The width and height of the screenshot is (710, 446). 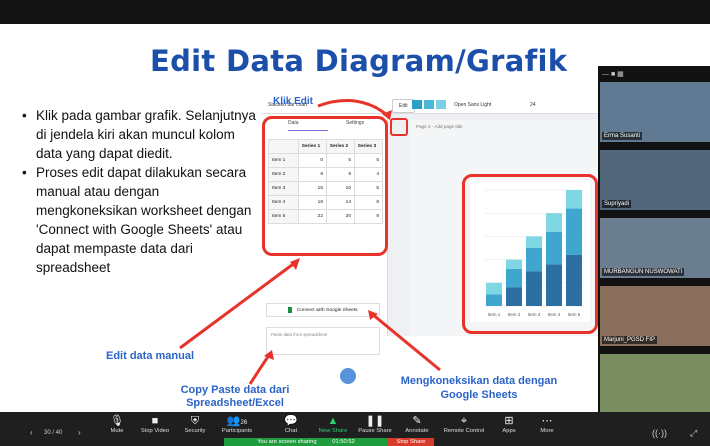 What do you see at coordinates (353, 108) in the screenshot?
I see `arrow-to-edit` at bounding box center [353, 108].